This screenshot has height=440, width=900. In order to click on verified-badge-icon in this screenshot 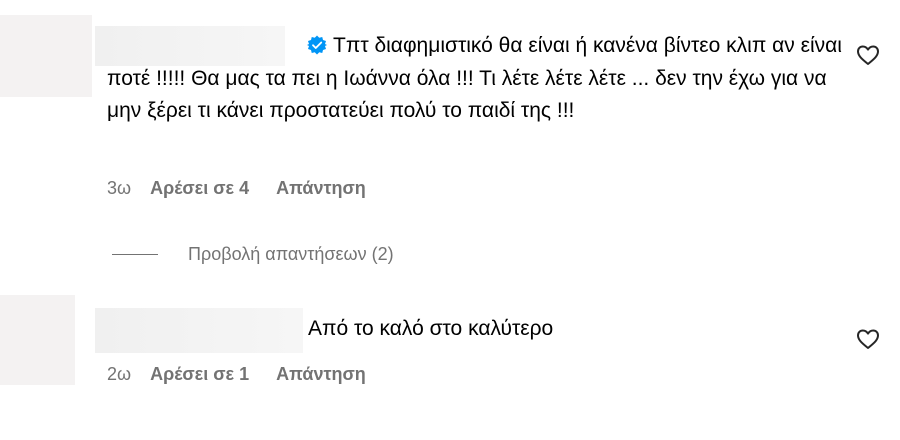, I will do `click(317, 45)`.